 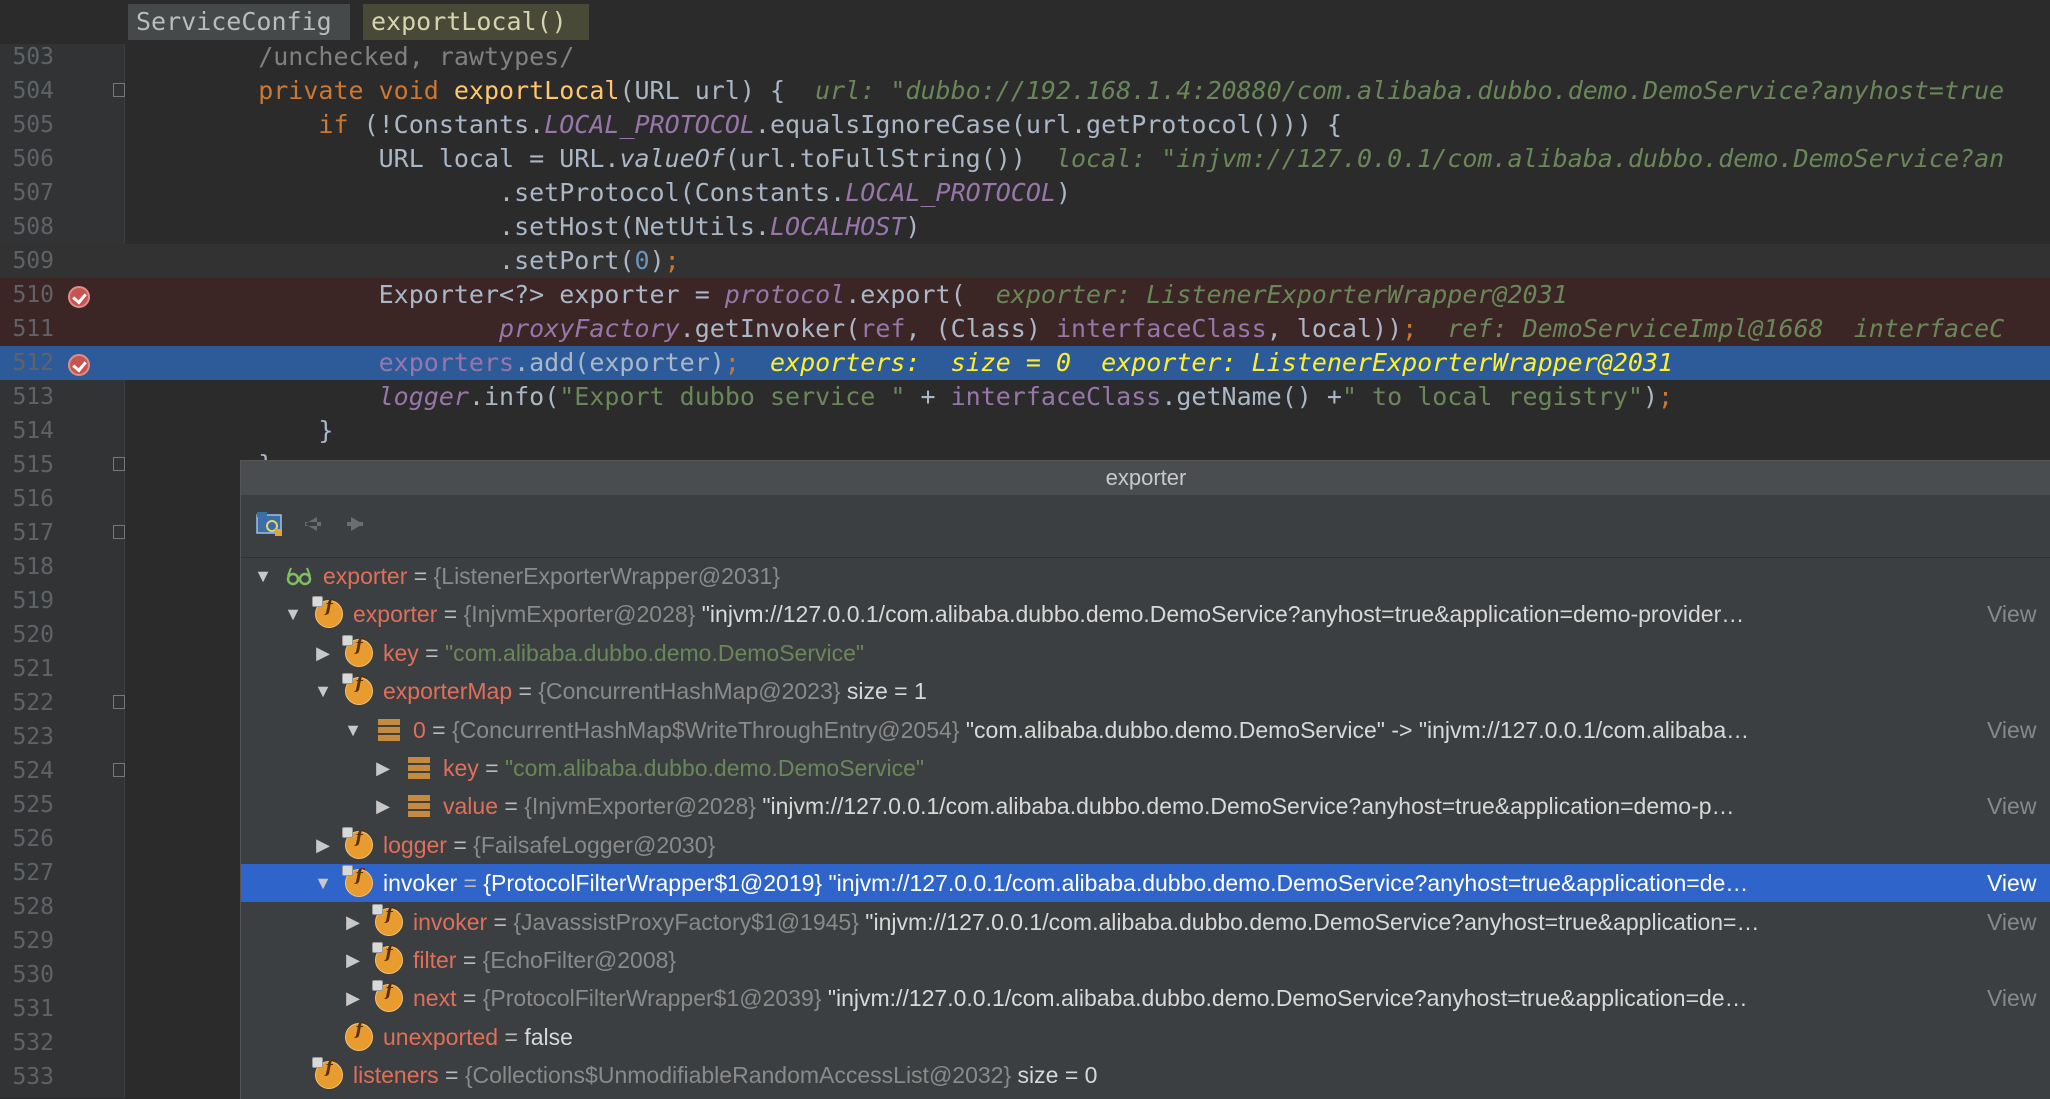 I want to click on line-number: 531, so click(x=33, y=1009).